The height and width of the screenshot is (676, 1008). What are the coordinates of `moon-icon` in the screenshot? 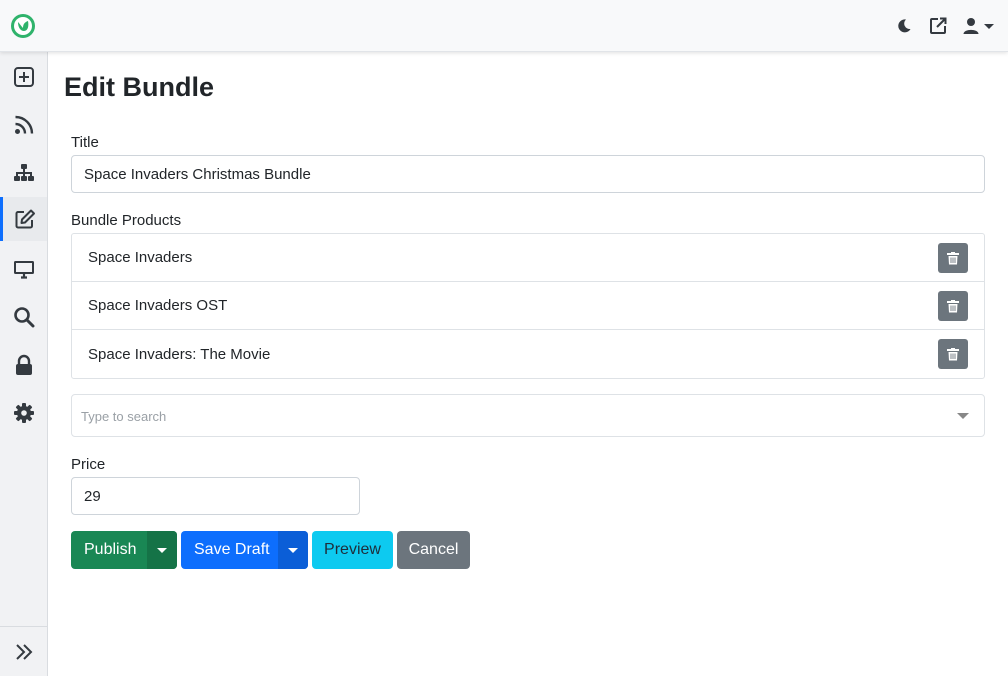 It's located at (904, 26).